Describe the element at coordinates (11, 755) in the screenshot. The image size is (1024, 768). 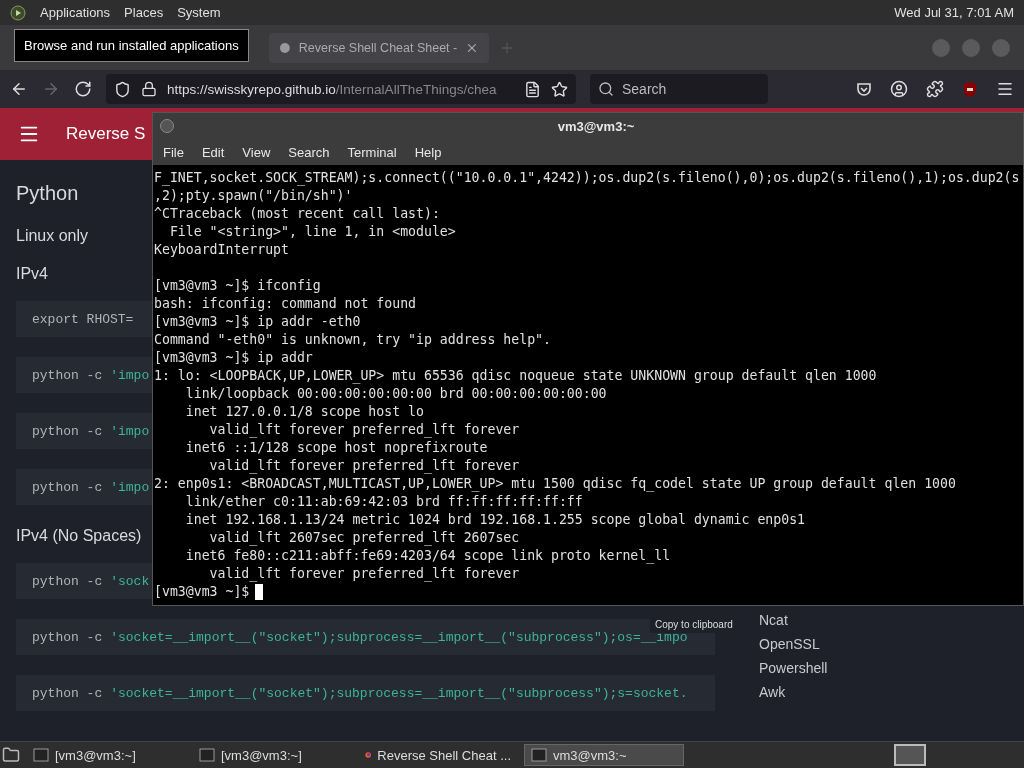
I see `show-desktop-icon` at that location.